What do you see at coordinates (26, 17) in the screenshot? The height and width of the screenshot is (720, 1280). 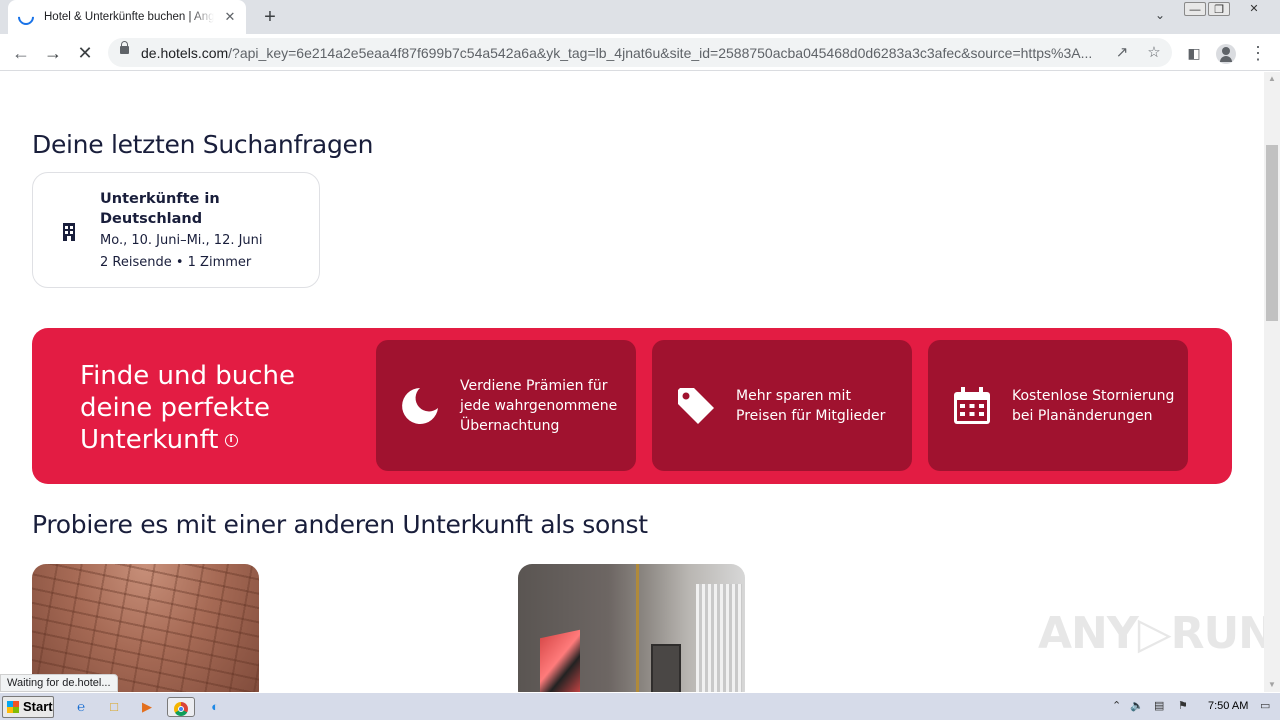 I see `loading-spinner-icon` at bounding box center [26, 17].